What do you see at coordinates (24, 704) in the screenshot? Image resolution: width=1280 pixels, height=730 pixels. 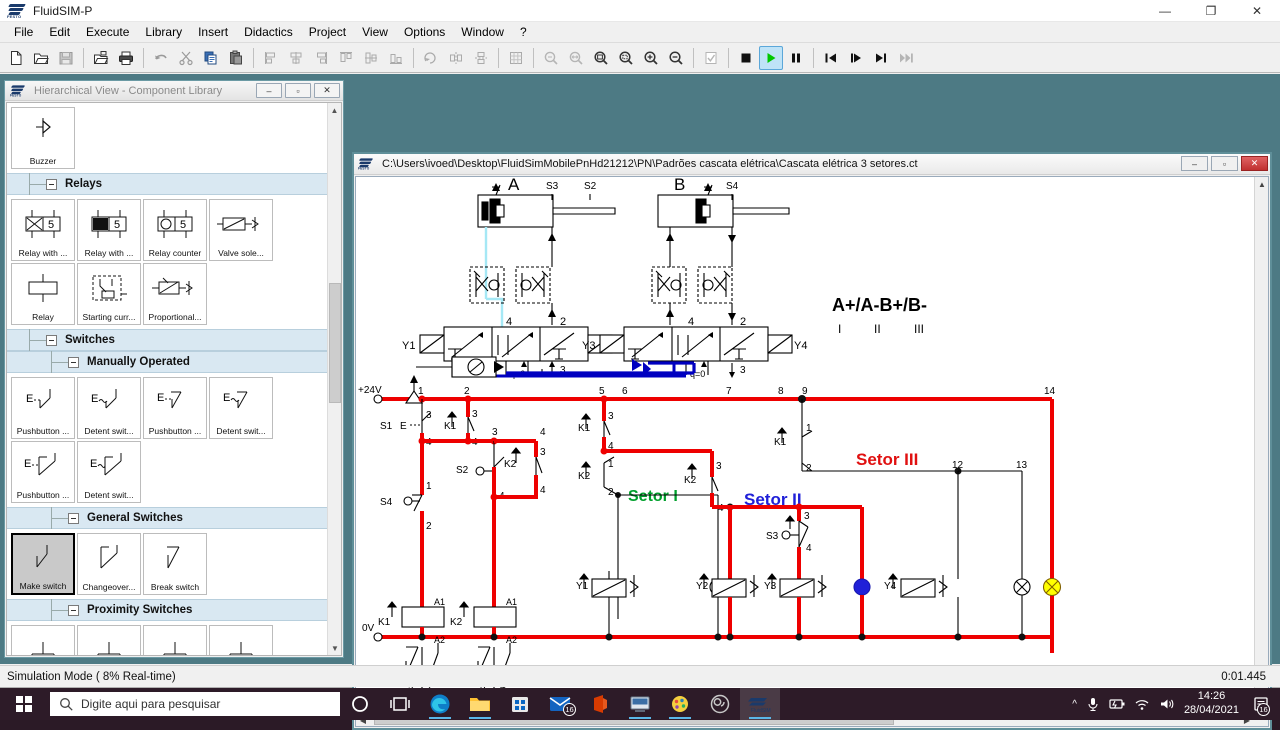 I see `start-button` at bounding box center [24, 704].